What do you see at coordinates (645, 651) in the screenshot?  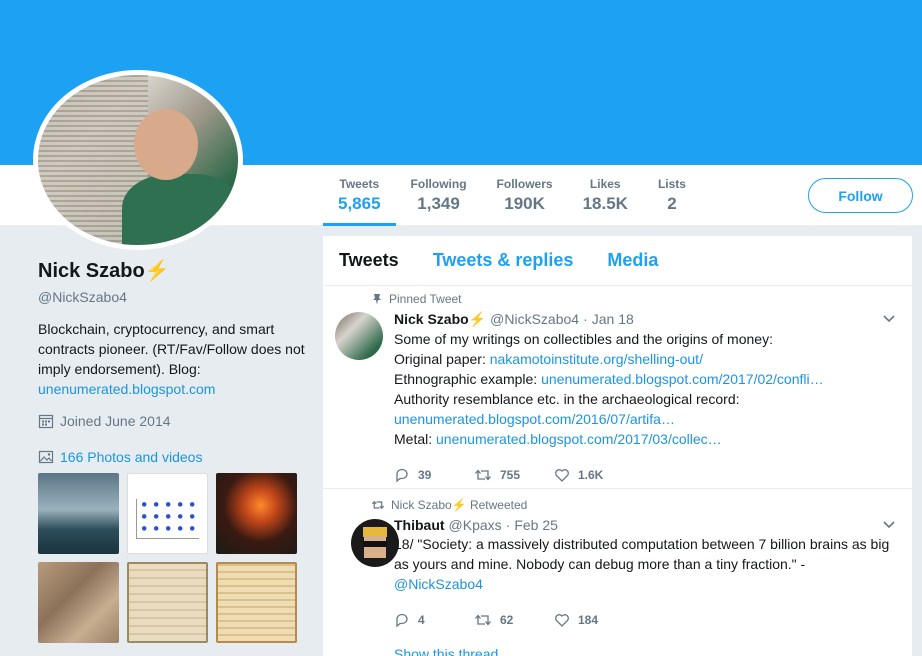 I see `show-thread-link: Show this thread` at bounding box center [645, 651].